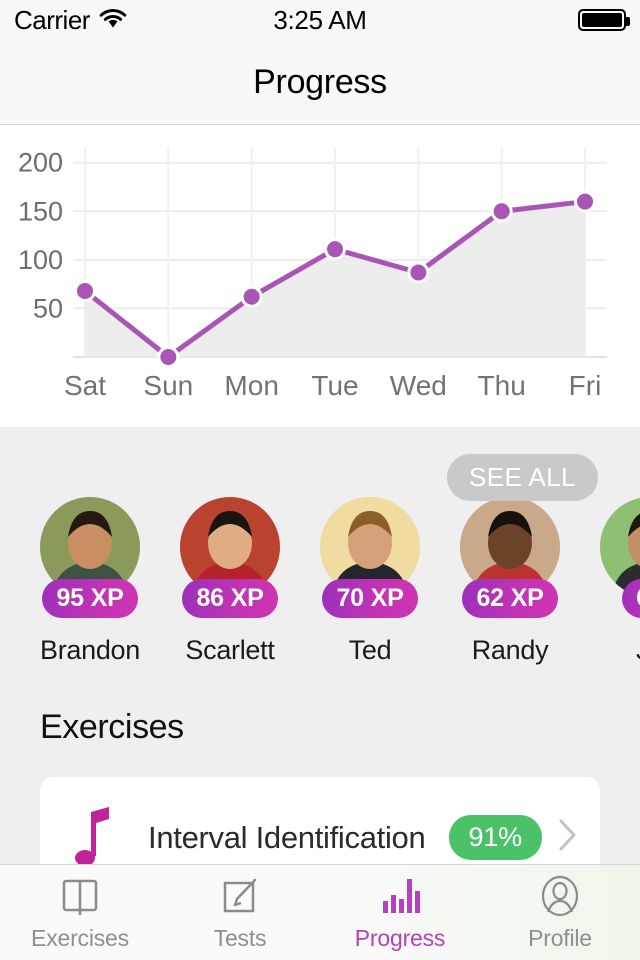 This screenshot has height=960, width=640. I want to click on friend-xp-badge: 95 XP, so click(90, 598).